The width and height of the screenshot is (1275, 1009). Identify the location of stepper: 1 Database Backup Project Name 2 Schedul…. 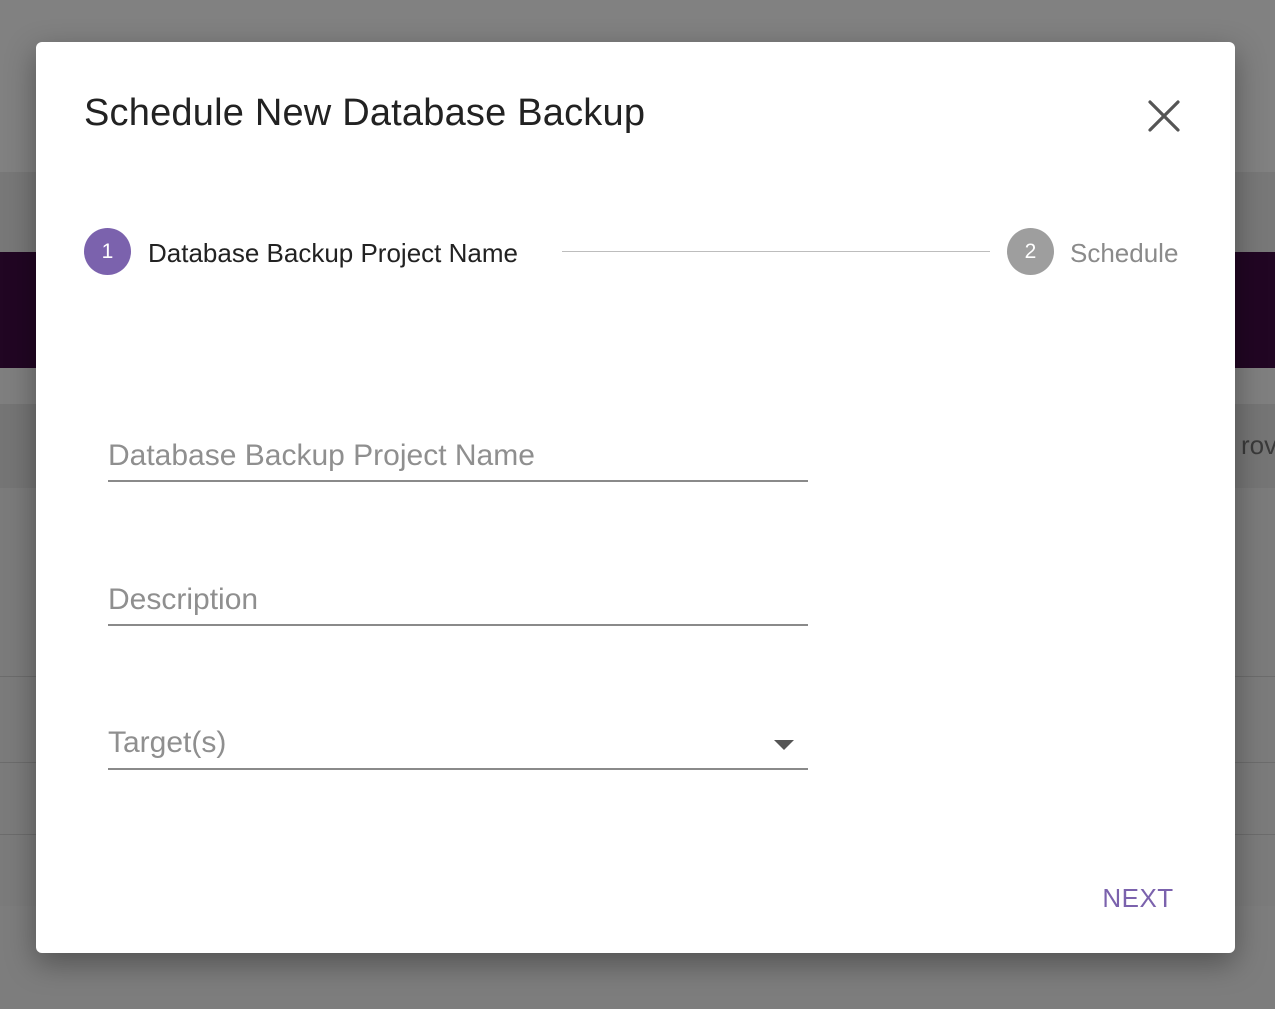
(639, 251).